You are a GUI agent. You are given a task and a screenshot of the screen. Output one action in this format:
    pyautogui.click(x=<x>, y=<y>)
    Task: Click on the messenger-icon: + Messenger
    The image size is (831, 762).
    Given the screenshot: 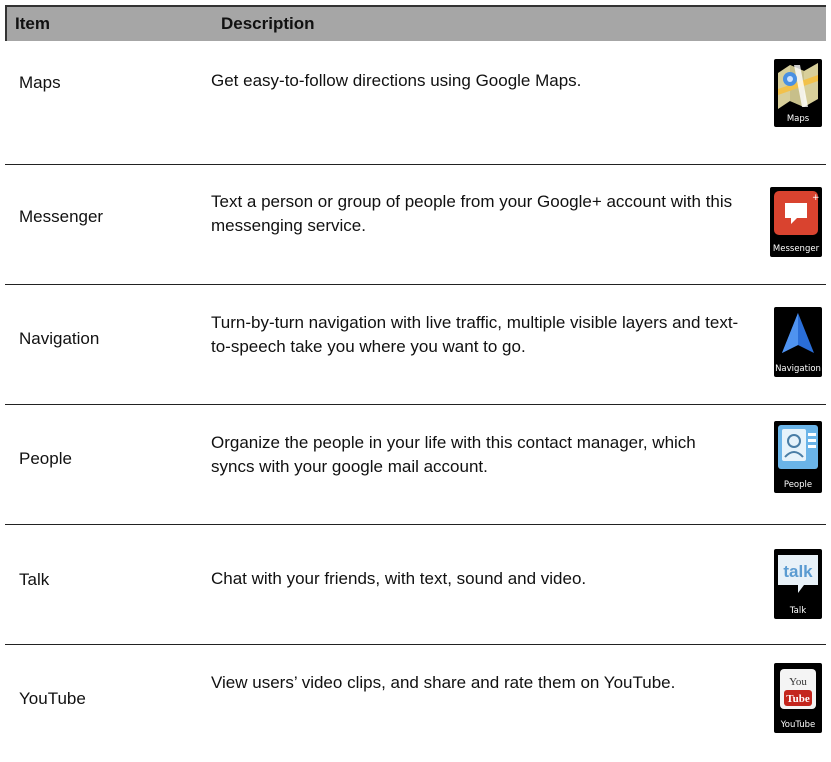 What is the action you would take?
    pyautogui.click(x=796, y=222)
    